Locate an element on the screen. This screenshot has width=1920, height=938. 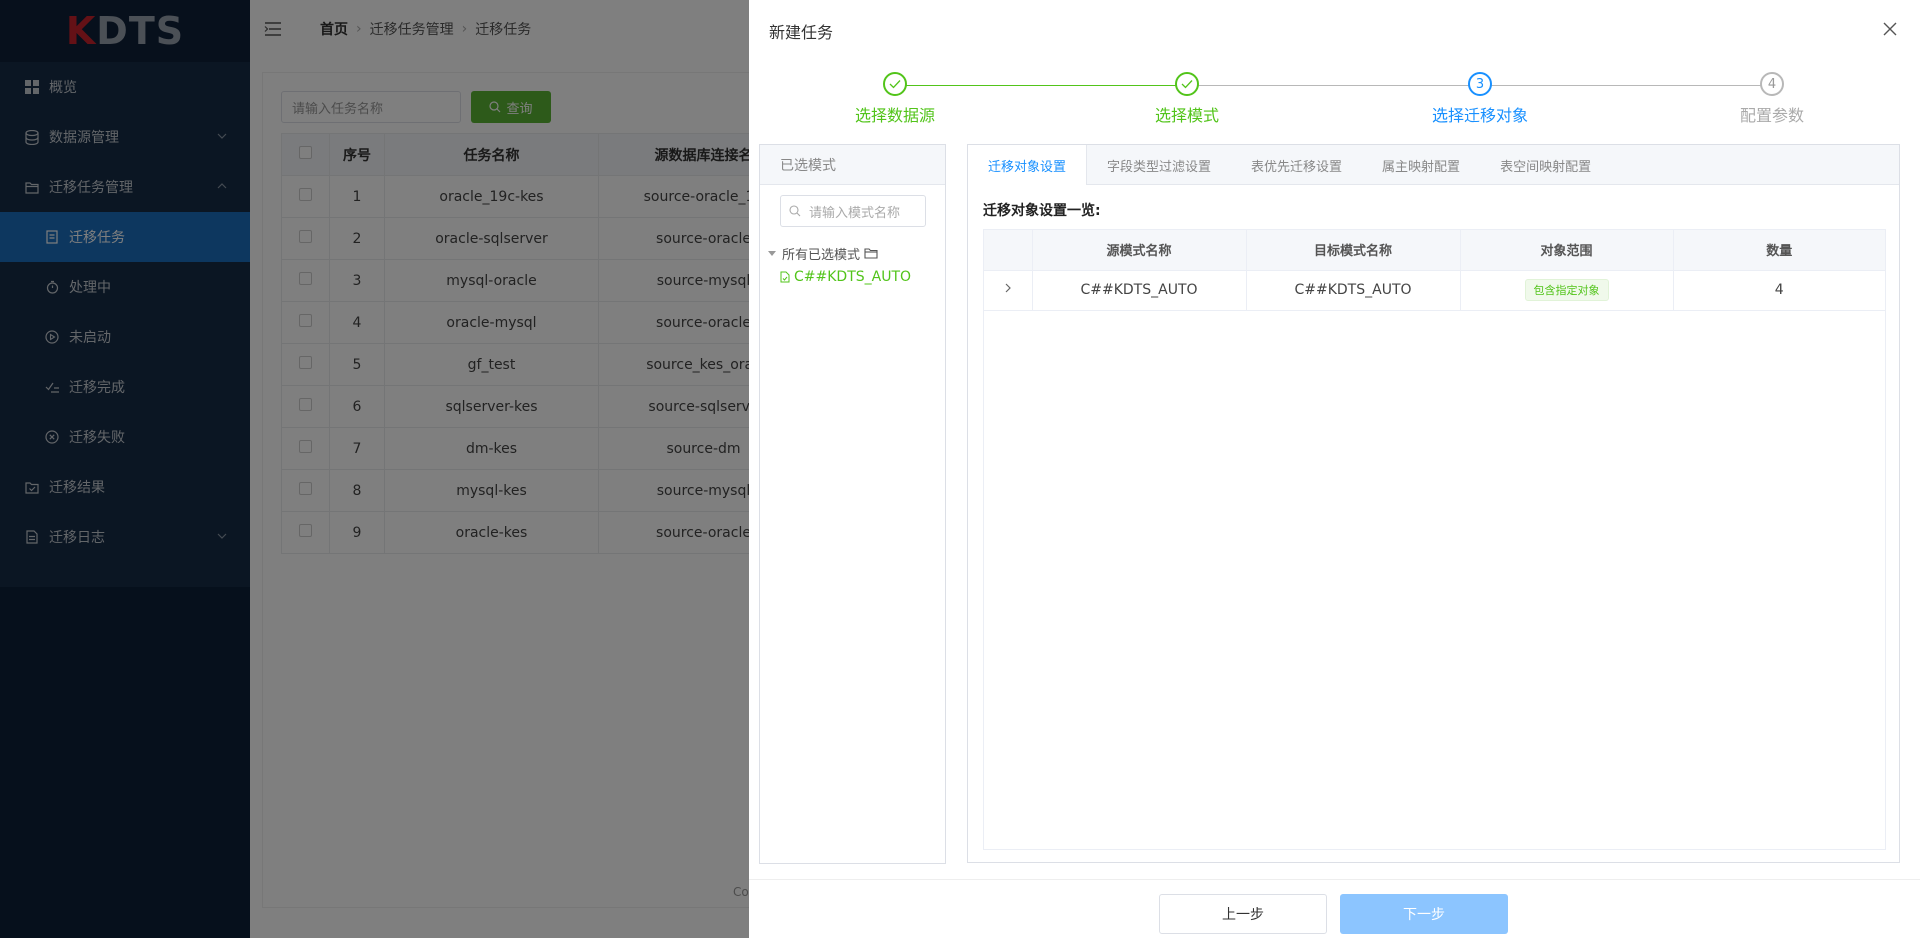
dst-schema-cell: C##KDTS_AUTO is located at coordinates (1353, 290).